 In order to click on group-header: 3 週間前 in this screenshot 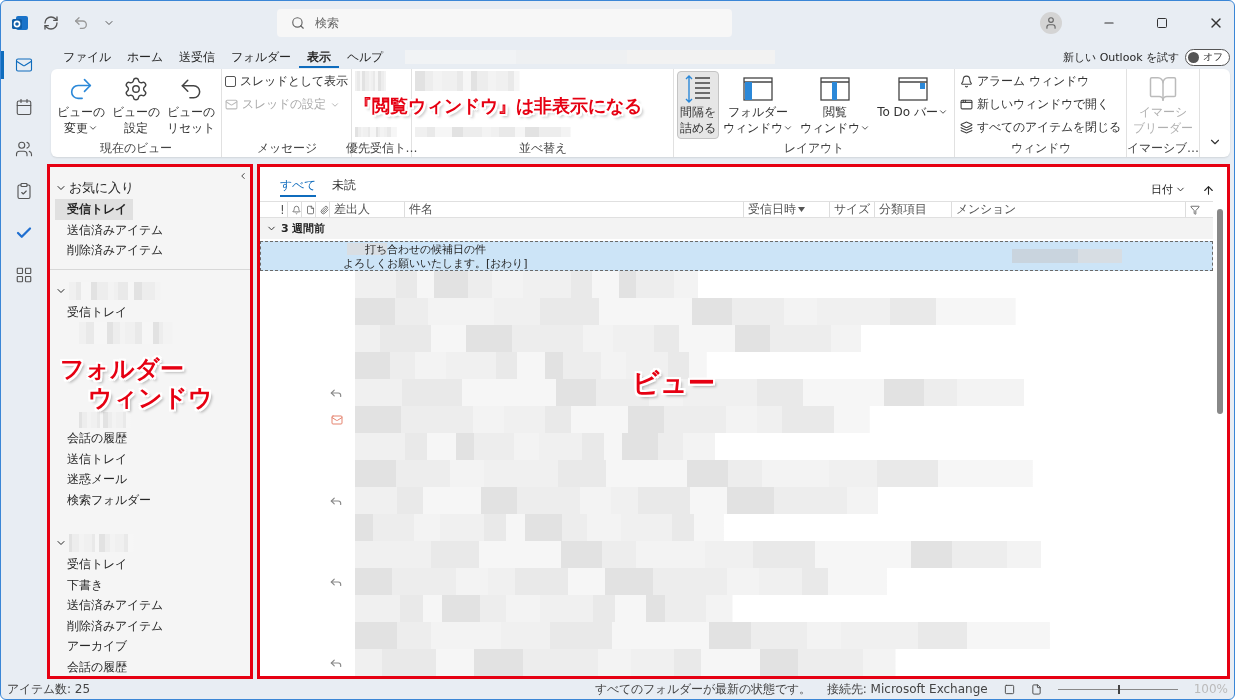, I will do `click(736, 228)`.